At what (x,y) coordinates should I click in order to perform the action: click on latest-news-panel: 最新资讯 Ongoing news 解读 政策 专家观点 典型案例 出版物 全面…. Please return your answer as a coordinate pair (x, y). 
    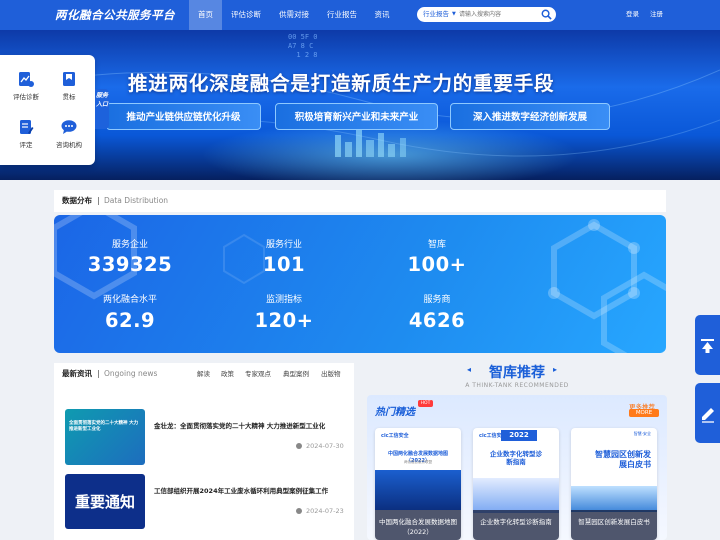
    Looking at the image, I should click on (204, 451).